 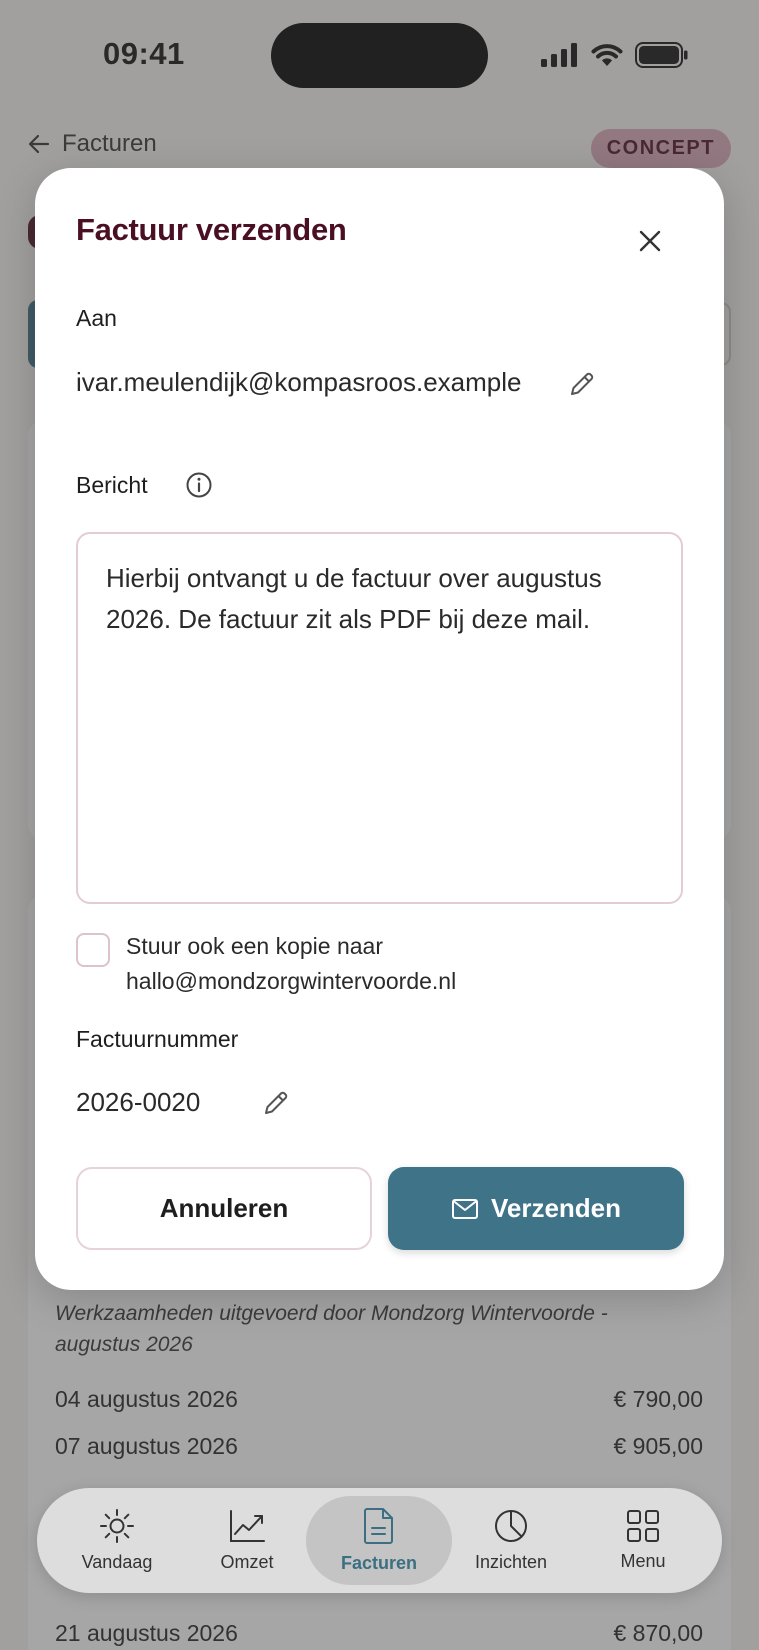 I want to click on send-copy-label-line1: Stuur ook een kopie naar, so click(x=255, y=946).